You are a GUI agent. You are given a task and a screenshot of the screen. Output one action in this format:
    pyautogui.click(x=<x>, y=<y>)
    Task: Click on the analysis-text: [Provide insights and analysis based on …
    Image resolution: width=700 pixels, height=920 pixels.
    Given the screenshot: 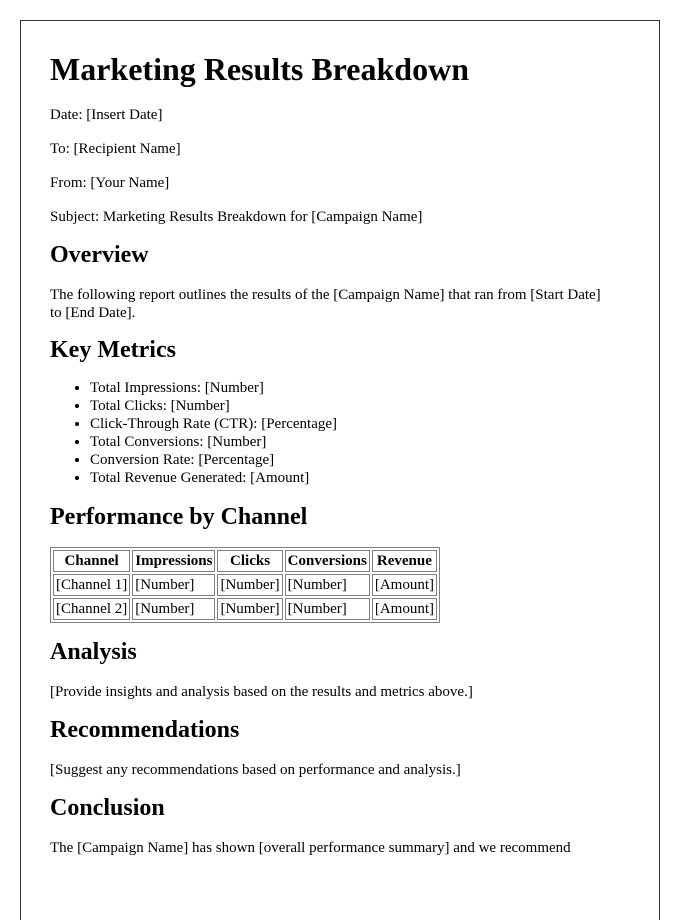 What is the action you would take?
    pyautogui.click(x=261, y=692)
    